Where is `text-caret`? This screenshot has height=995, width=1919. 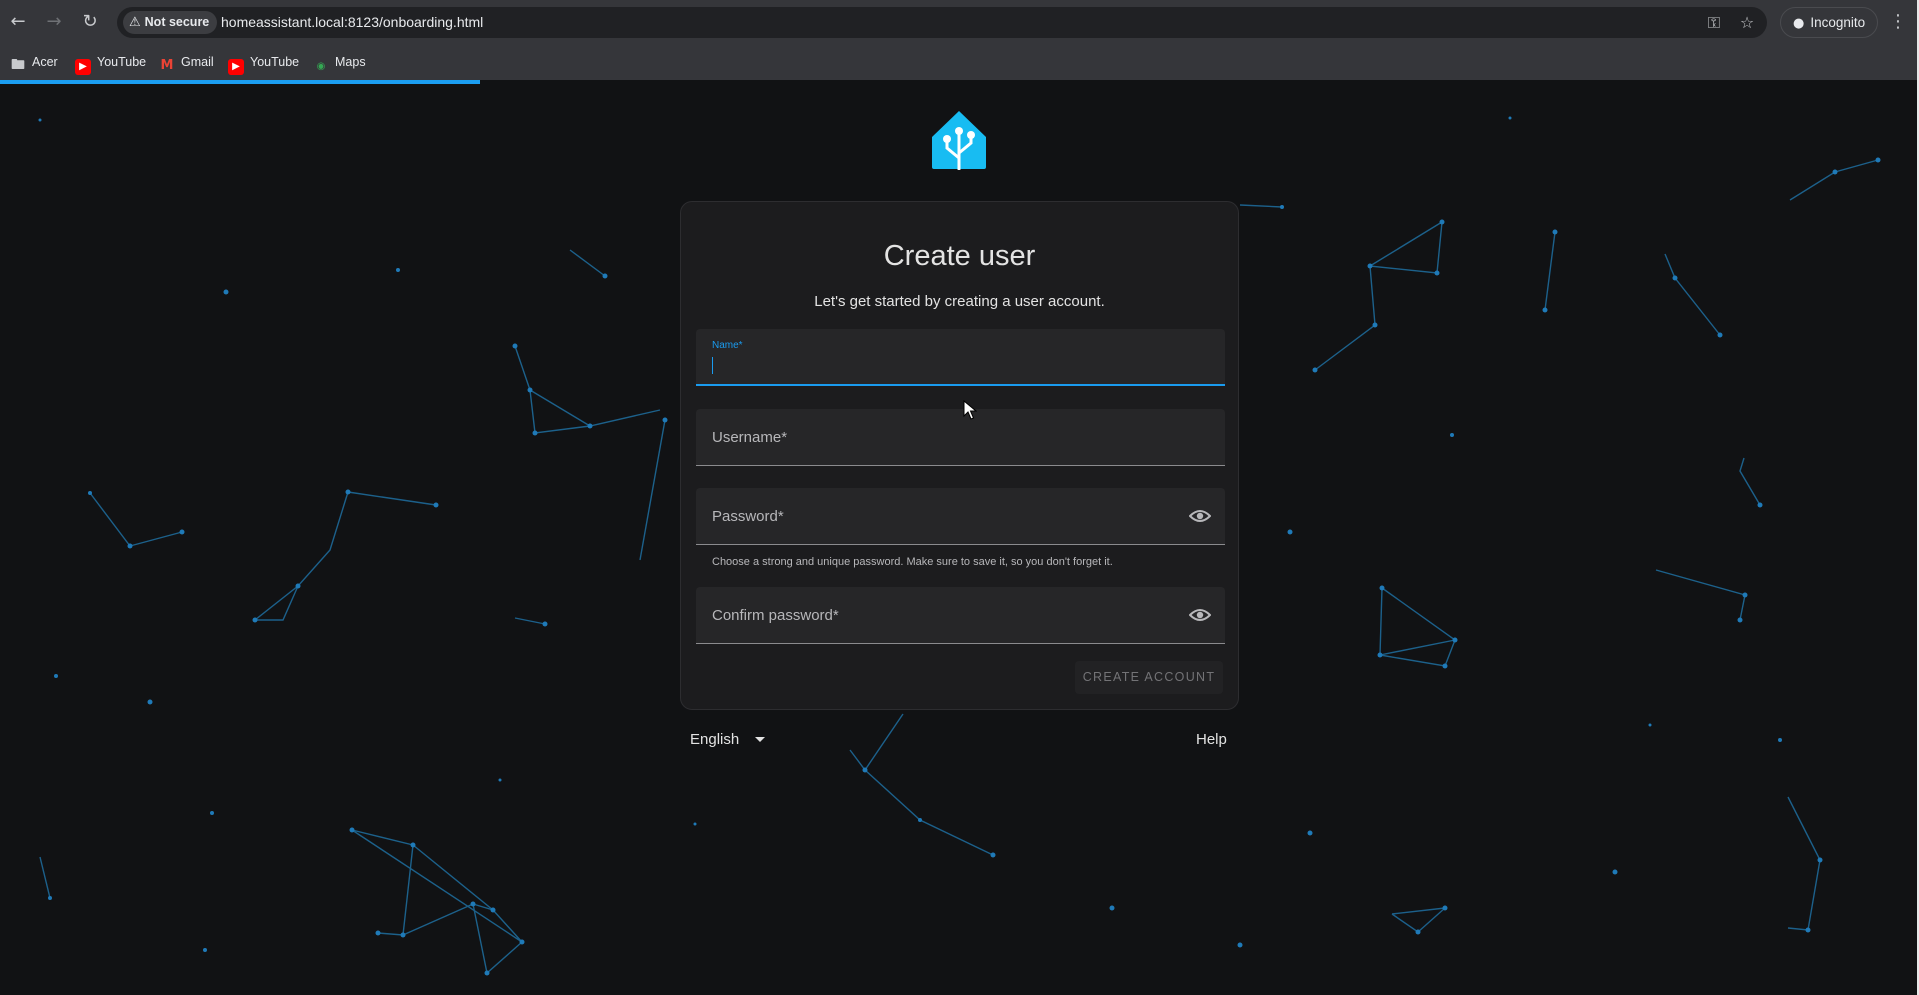 text-caret is located at coordinates (712, 365).